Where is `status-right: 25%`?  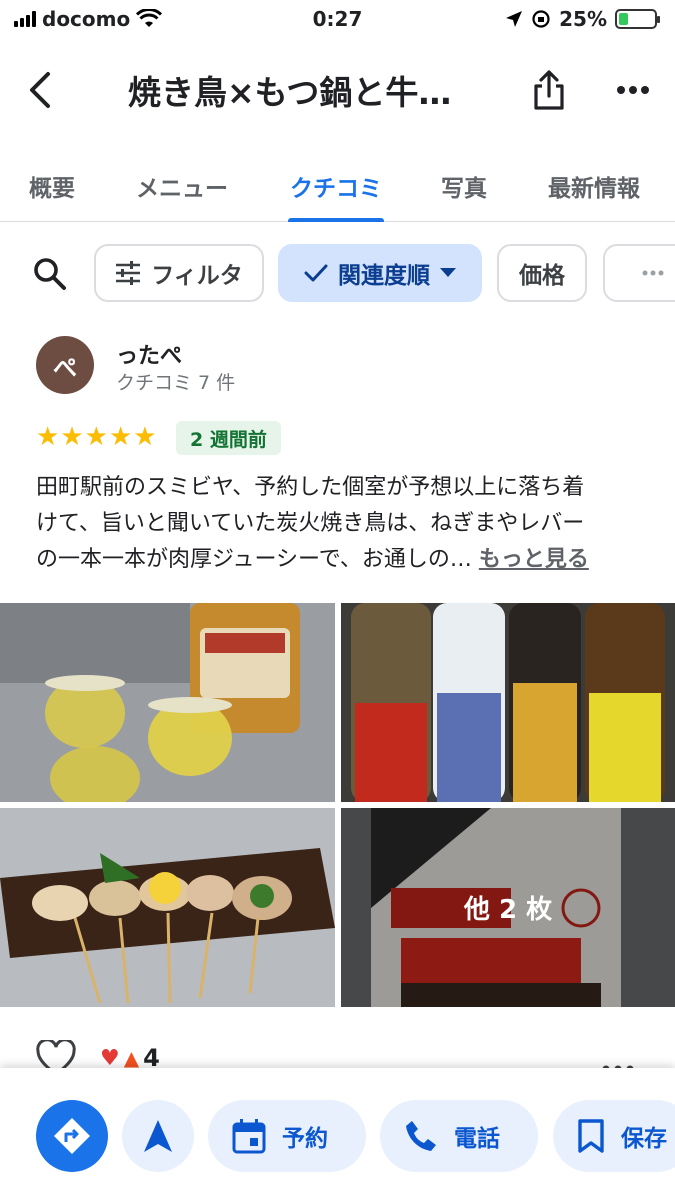
status-right: 25% is located at coordinates (582, 19).